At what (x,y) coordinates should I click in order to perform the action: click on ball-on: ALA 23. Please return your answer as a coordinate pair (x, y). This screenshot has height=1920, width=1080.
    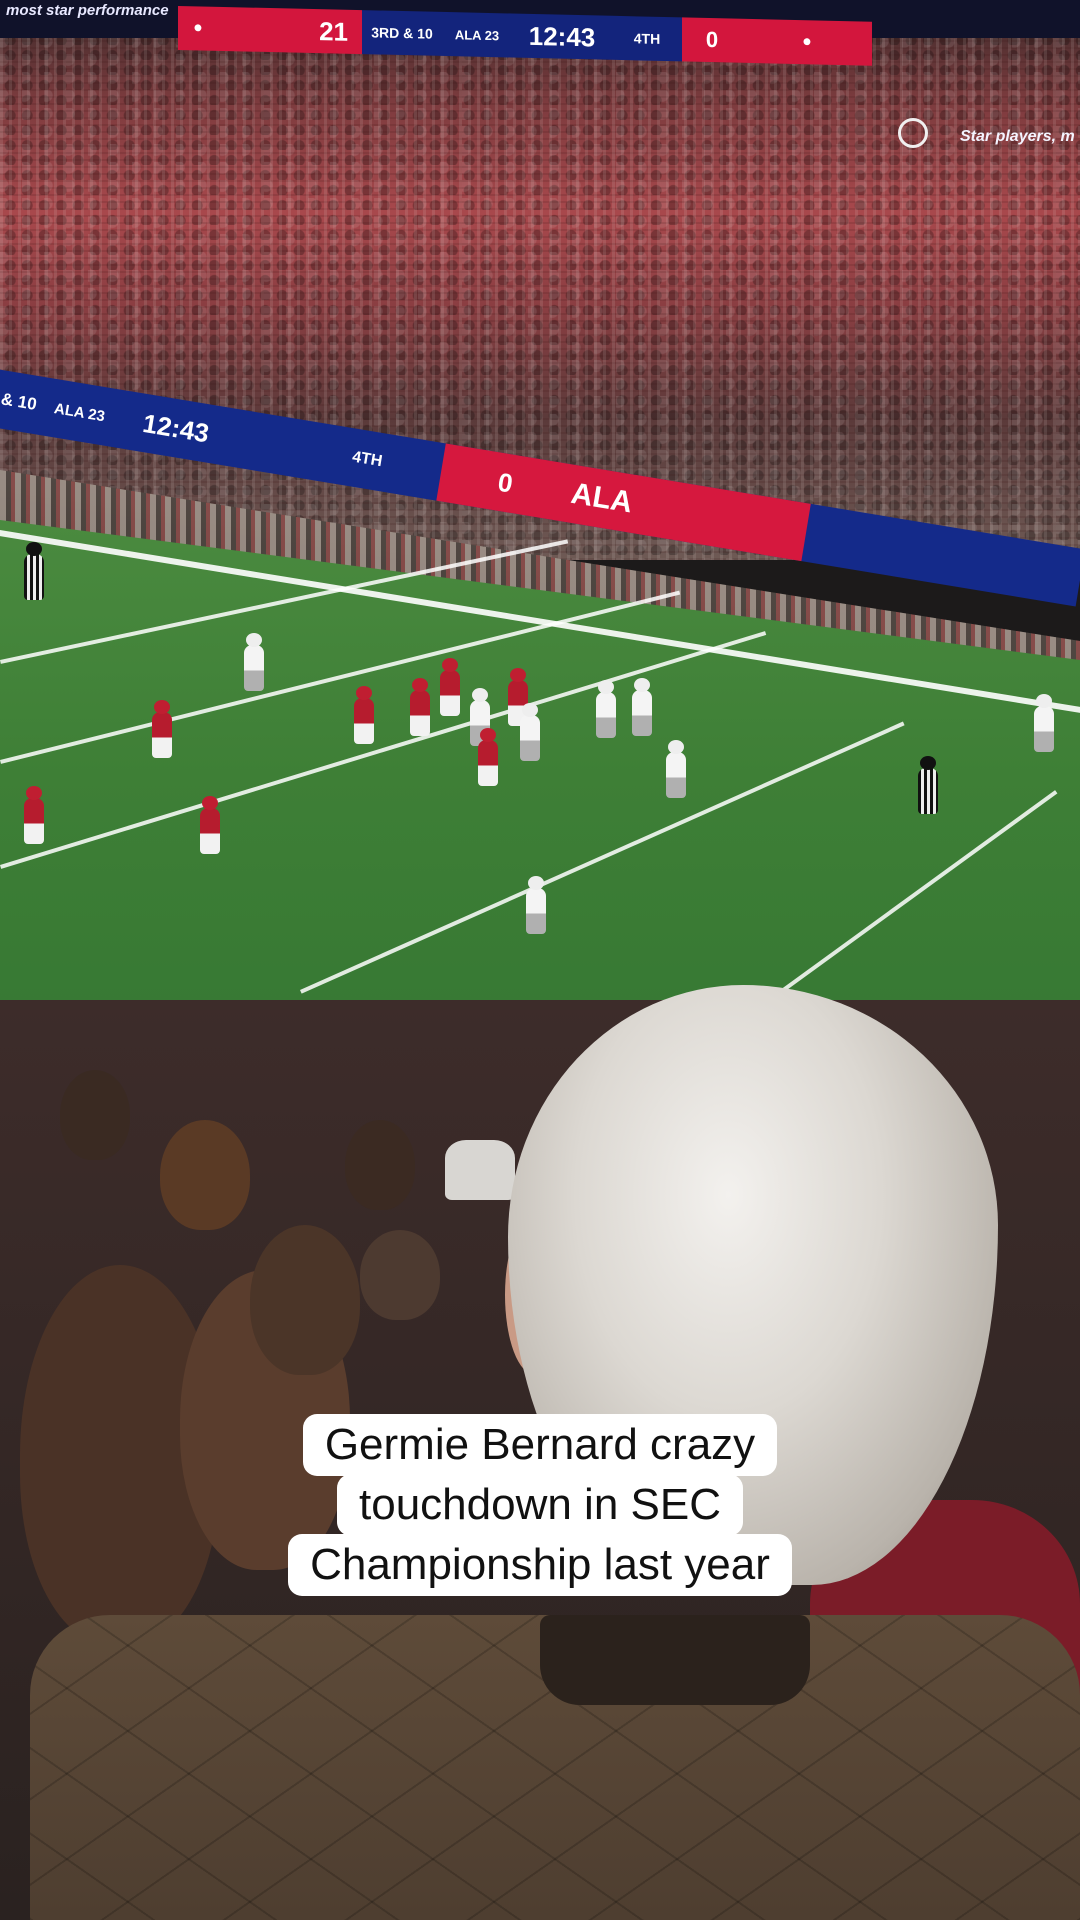
    Looking at the image, I should click on (477, 34).